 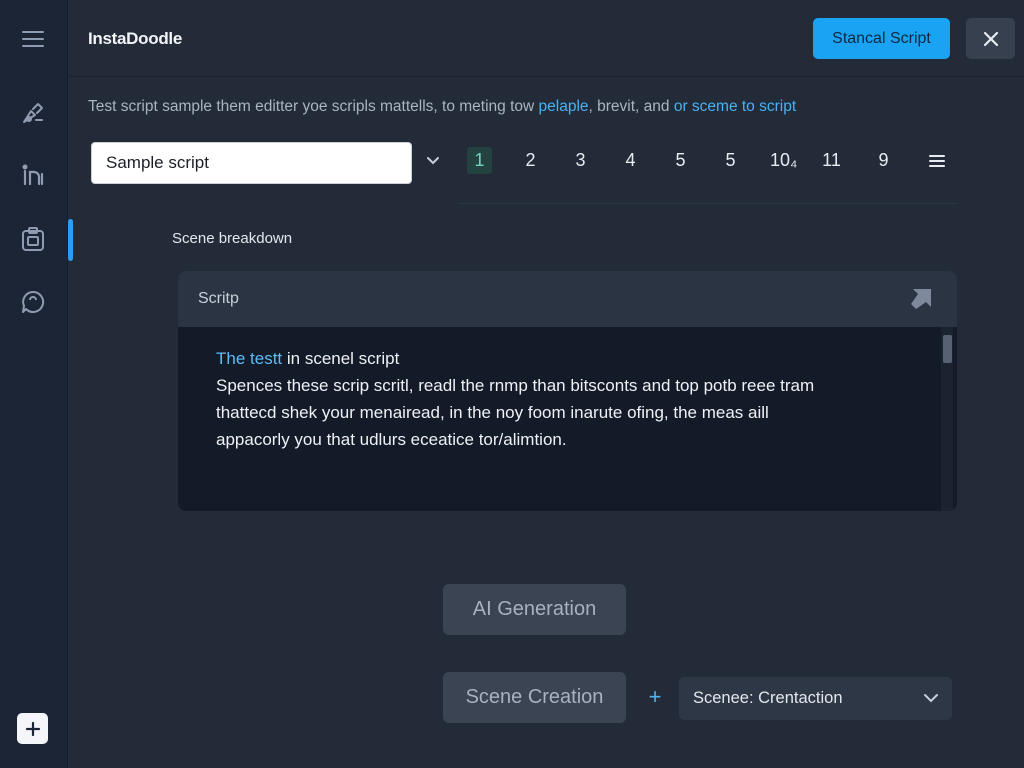 What do you see at coordinates (33, 175) in the screenshot?
I see `library-icon` at bounding box center [33, 175].